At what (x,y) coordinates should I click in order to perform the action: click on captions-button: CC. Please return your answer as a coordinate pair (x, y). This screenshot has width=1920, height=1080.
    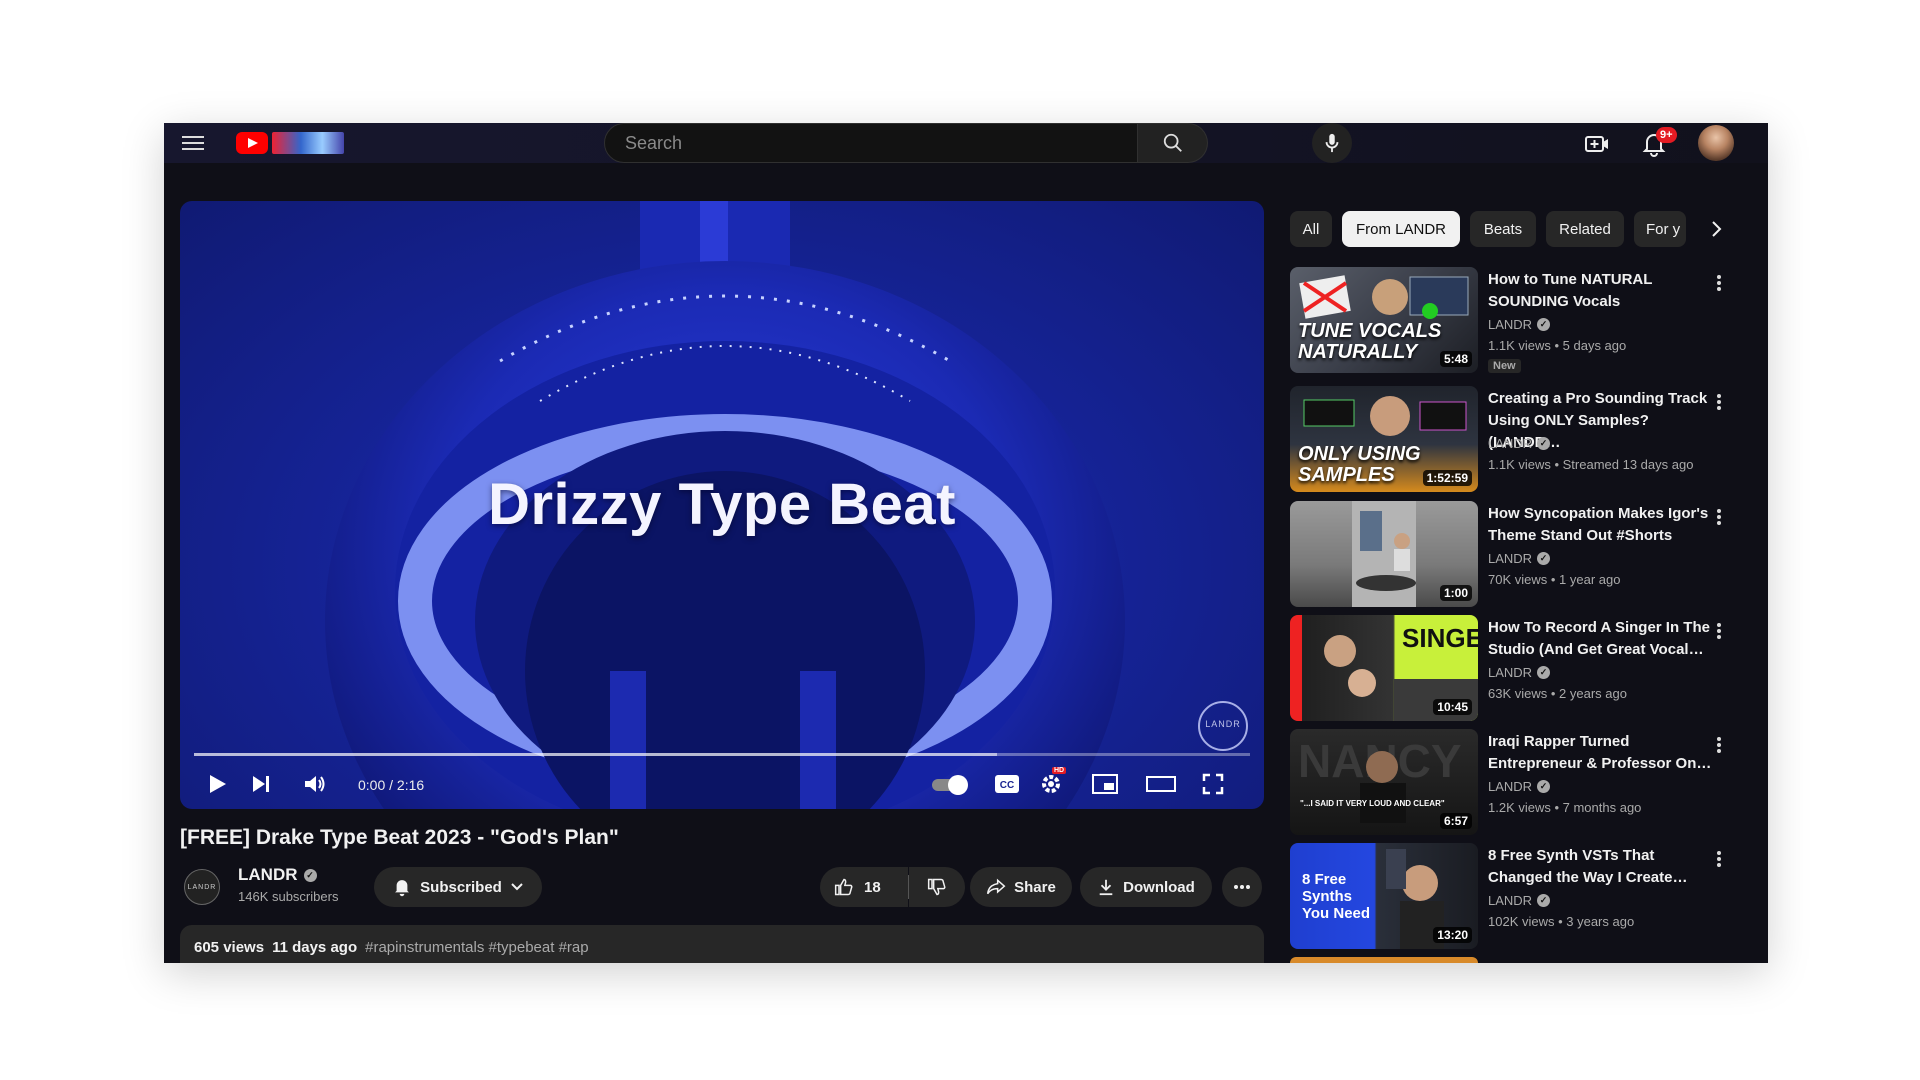
    Looking at the image, I should click on (1007, 784).